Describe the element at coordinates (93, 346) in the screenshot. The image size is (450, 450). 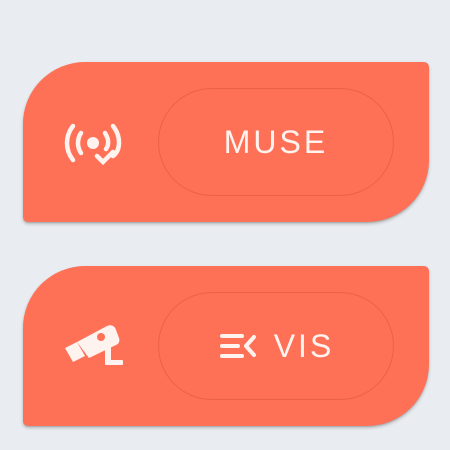
I see `security-camera-icon` at that location.